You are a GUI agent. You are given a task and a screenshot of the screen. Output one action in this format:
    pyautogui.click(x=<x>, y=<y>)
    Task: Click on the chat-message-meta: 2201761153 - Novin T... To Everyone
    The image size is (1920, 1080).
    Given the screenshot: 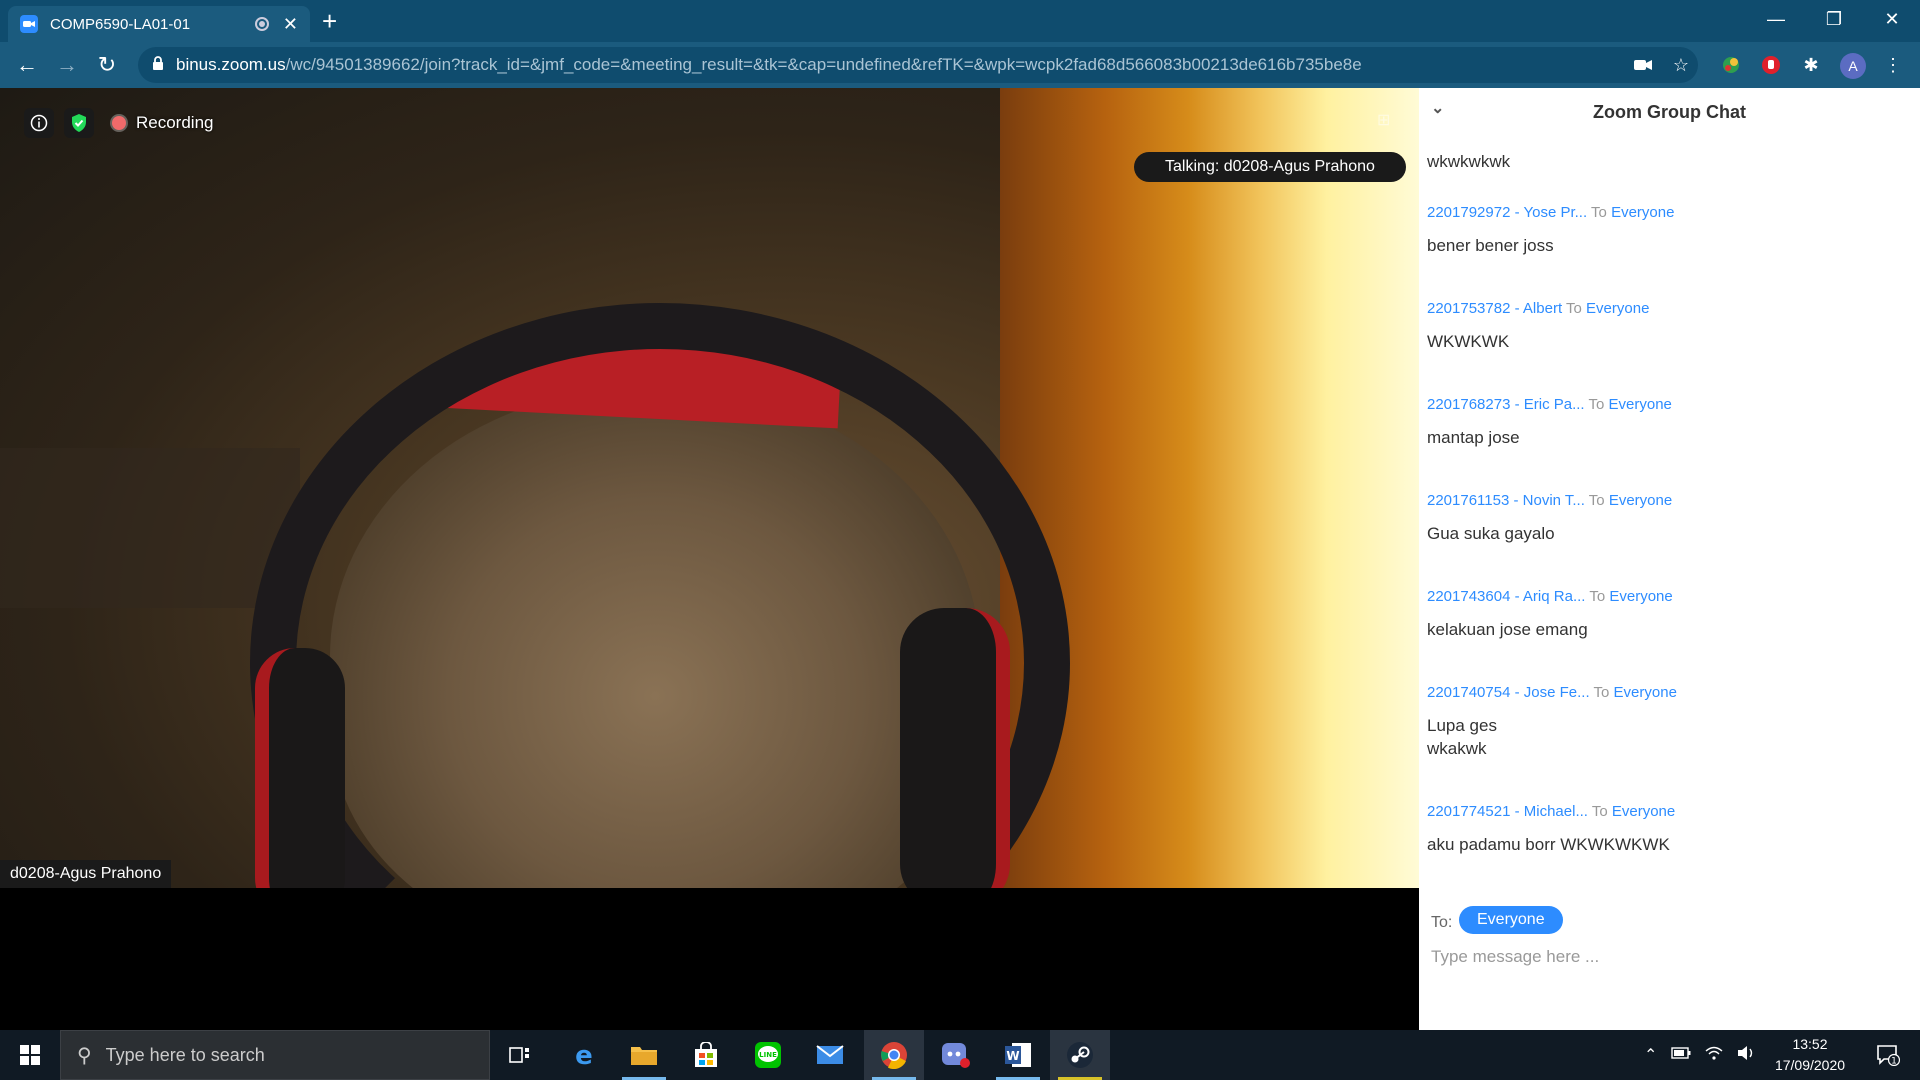 What is the action you would take?
    pyautogui.click(x=1549, y=500)
    